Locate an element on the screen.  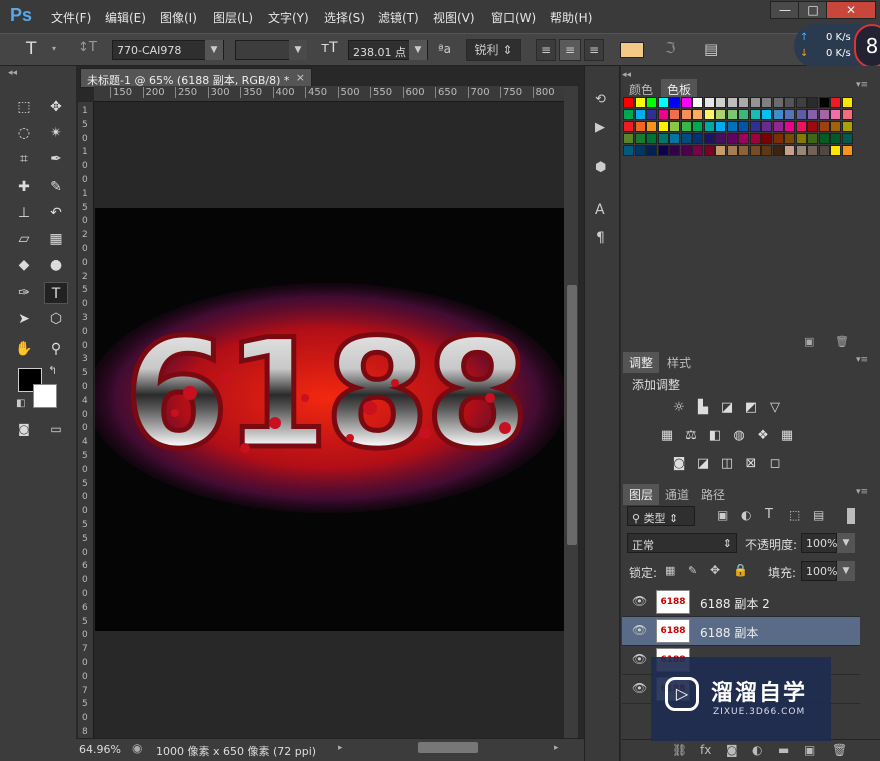
filter-adjust-icon: ◐ is located at coordinates (746, 515).